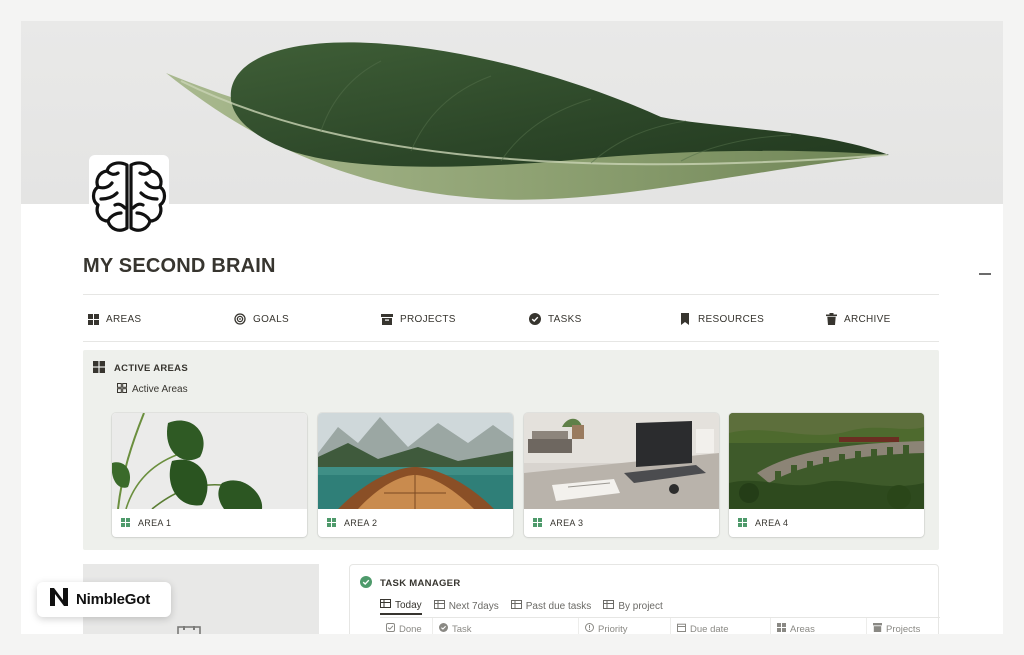 The width and height of the screenshot is (1024, 655). I want to click on nav-item-label: PROJECTS, so click(428, 319).